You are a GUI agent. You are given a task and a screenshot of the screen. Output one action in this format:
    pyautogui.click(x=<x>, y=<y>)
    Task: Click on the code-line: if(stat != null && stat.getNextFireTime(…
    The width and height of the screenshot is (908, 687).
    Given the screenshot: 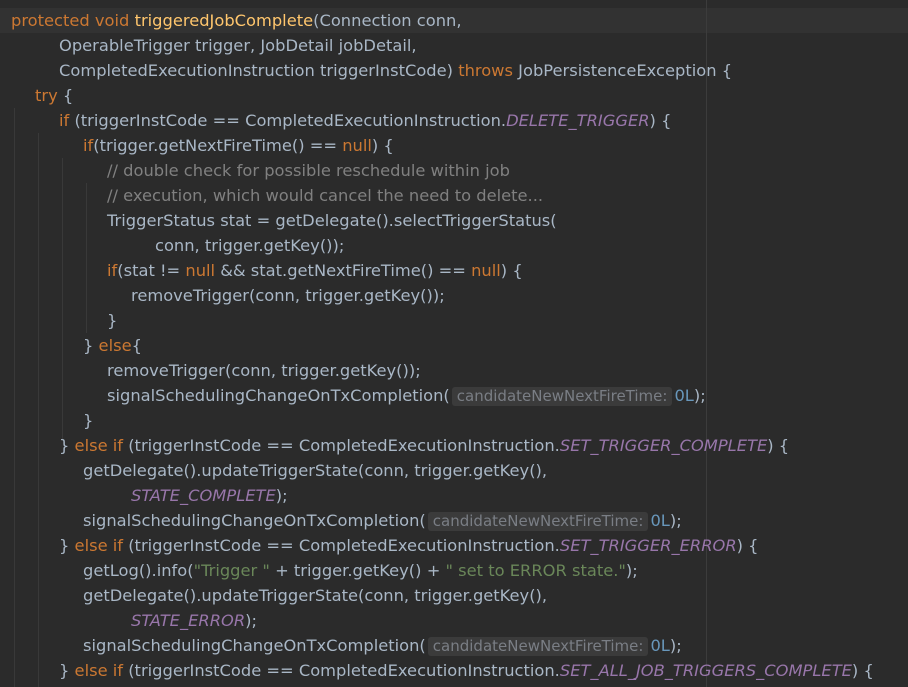 What is the action you would take?
    pyautogui.click(x=315, y=270)
    